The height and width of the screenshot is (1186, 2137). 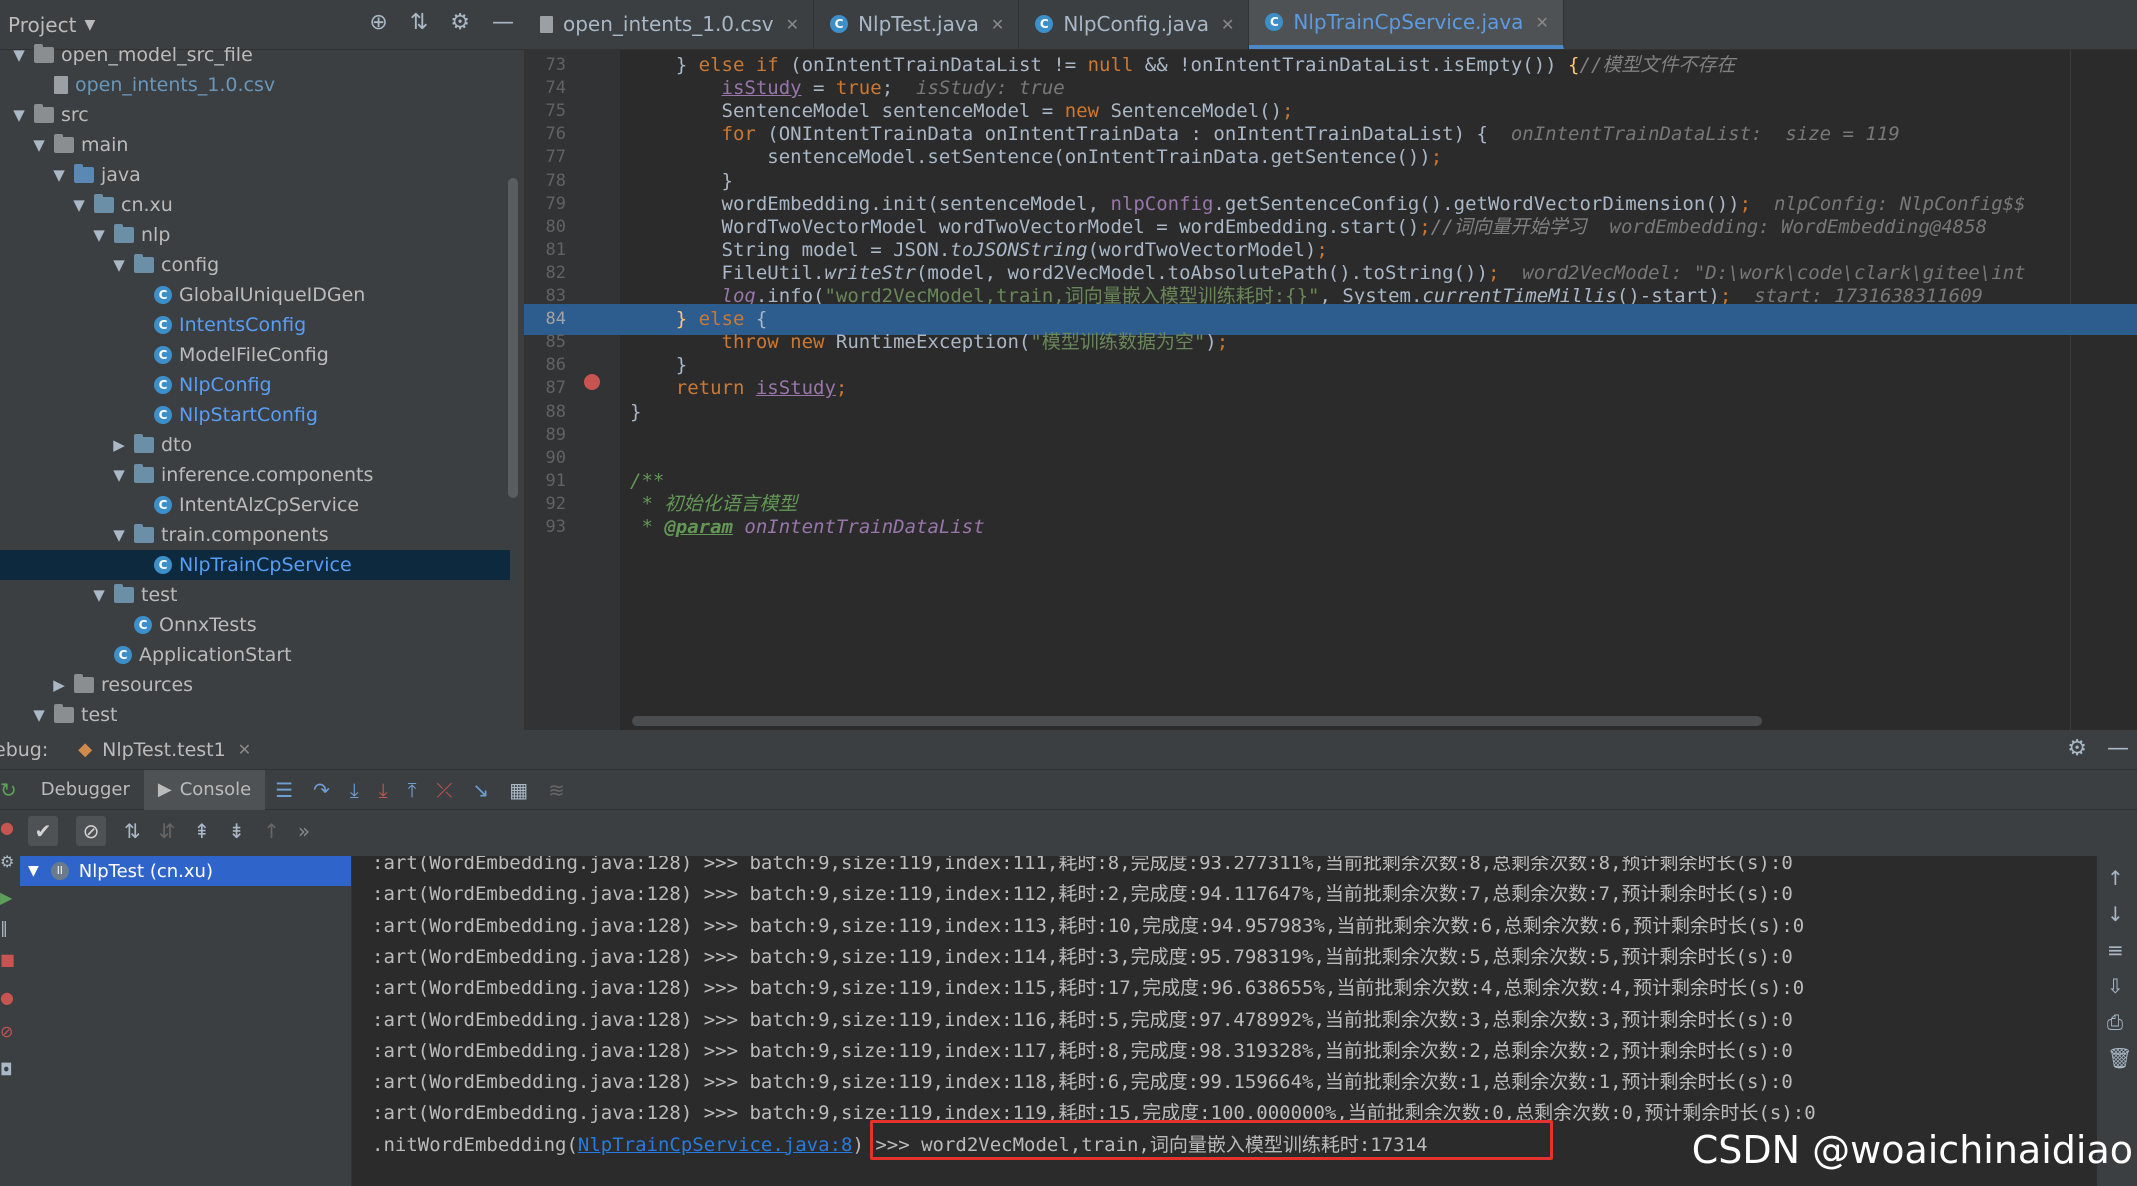 What do you see at coordinates (7, 959) in the screenshot?
I see `stop-square-icon: ■` at bounding box center [7, 959].